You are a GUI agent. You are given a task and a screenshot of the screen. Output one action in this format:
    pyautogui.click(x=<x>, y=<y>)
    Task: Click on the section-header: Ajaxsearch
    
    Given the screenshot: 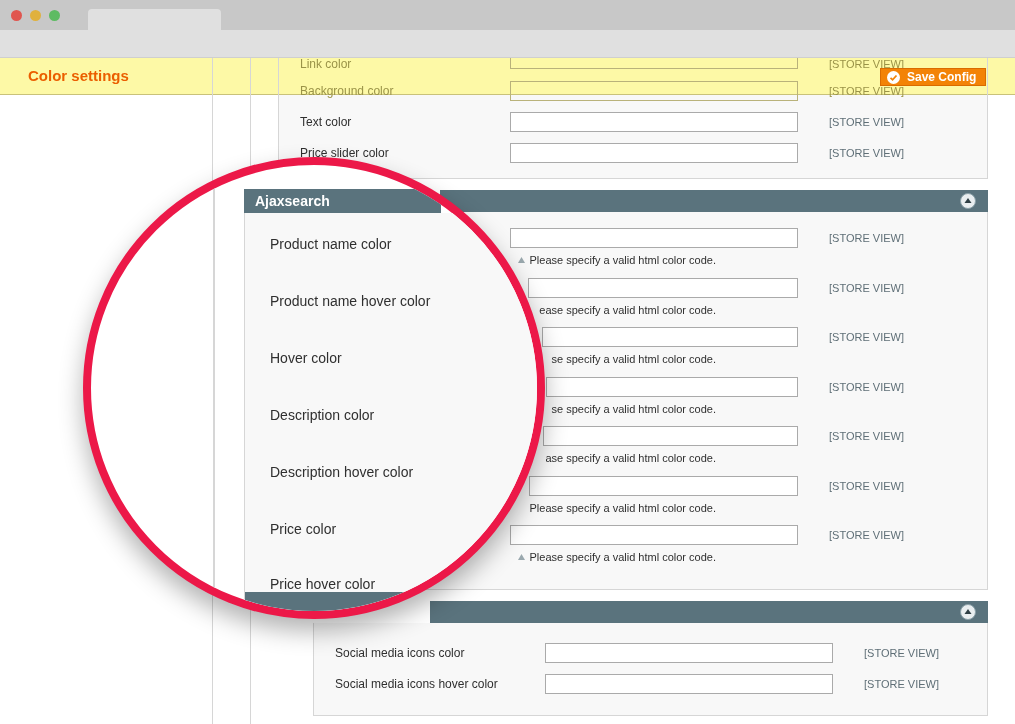 What is the action you would take?
    pyautogui.click(x=342, y=201)
    